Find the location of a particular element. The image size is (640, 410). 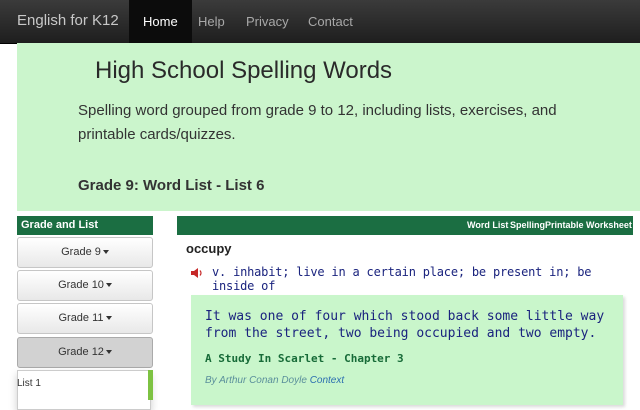

word-list-link: Word List is located at coordinates (487, 225).